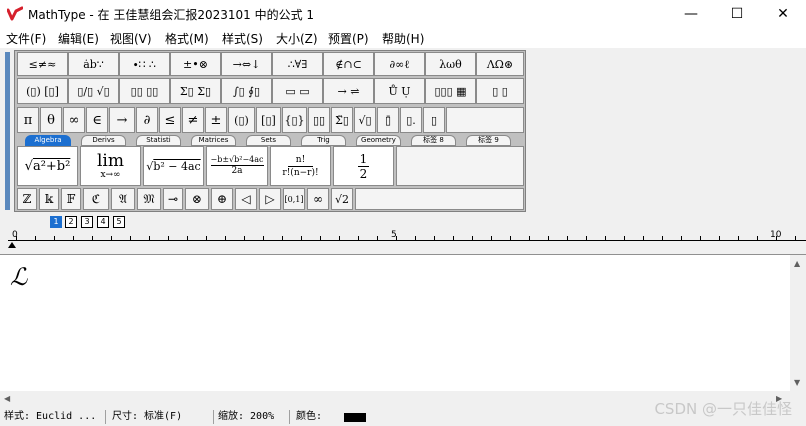 The height and width of the screenshot is (426, 806). What do you see at coordinates (93, 91) in the screenshot?
I see `palette-fractions-radicals: ▯/▯ √▯` at bounding box center [93, 91].